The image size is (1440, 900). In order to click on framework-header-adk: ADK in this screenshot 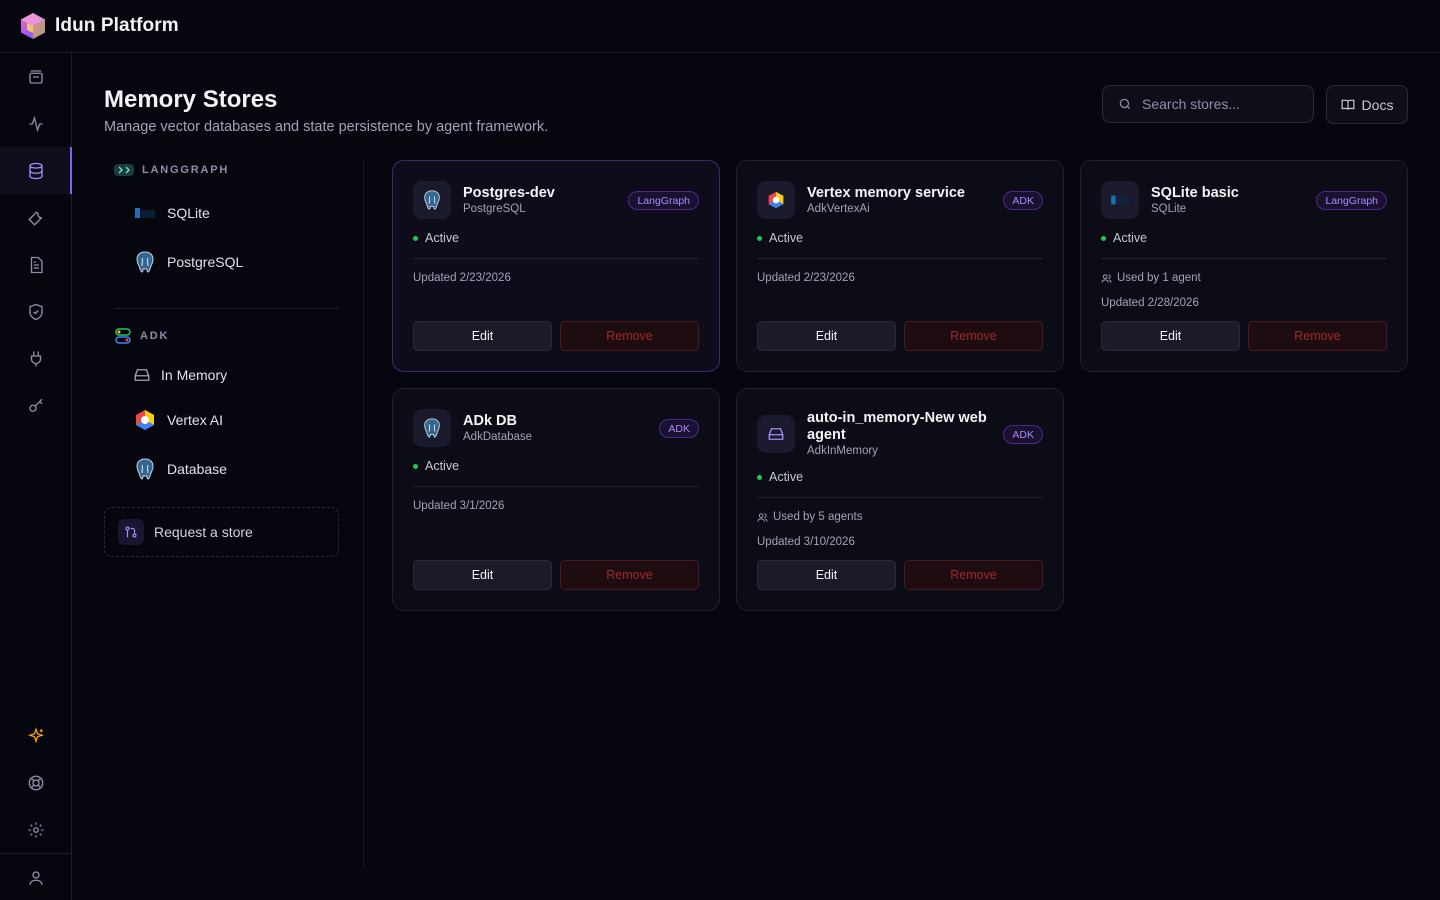, I will do `click(141, 336)`.